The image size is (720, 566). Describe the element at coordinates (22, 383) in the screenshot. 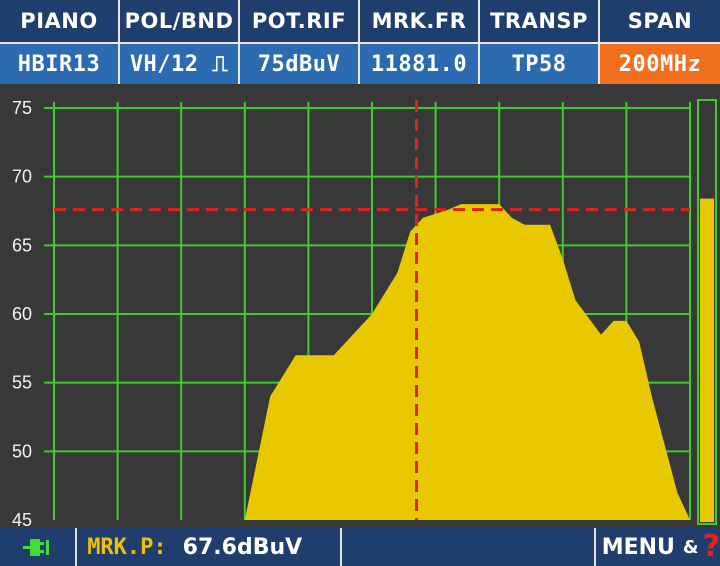

I see `y-tick-label: 55` at that location.